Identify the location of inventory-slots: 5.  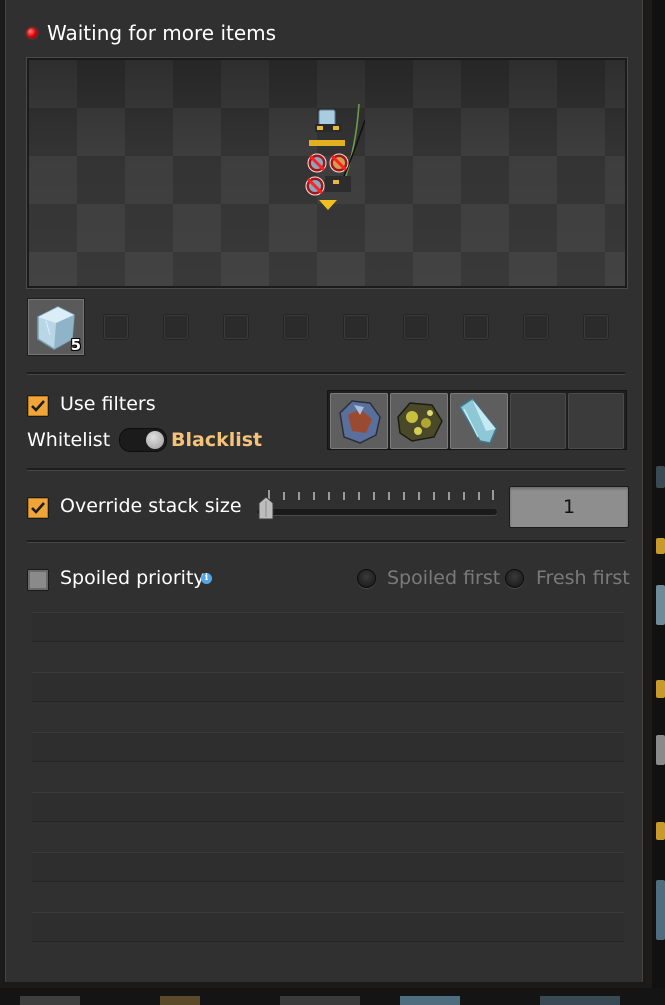
(318, 327).